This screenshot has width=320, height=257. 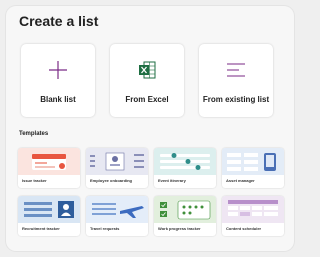 I want to click on work-progress-thumbnail, so click(x=185, y=209).